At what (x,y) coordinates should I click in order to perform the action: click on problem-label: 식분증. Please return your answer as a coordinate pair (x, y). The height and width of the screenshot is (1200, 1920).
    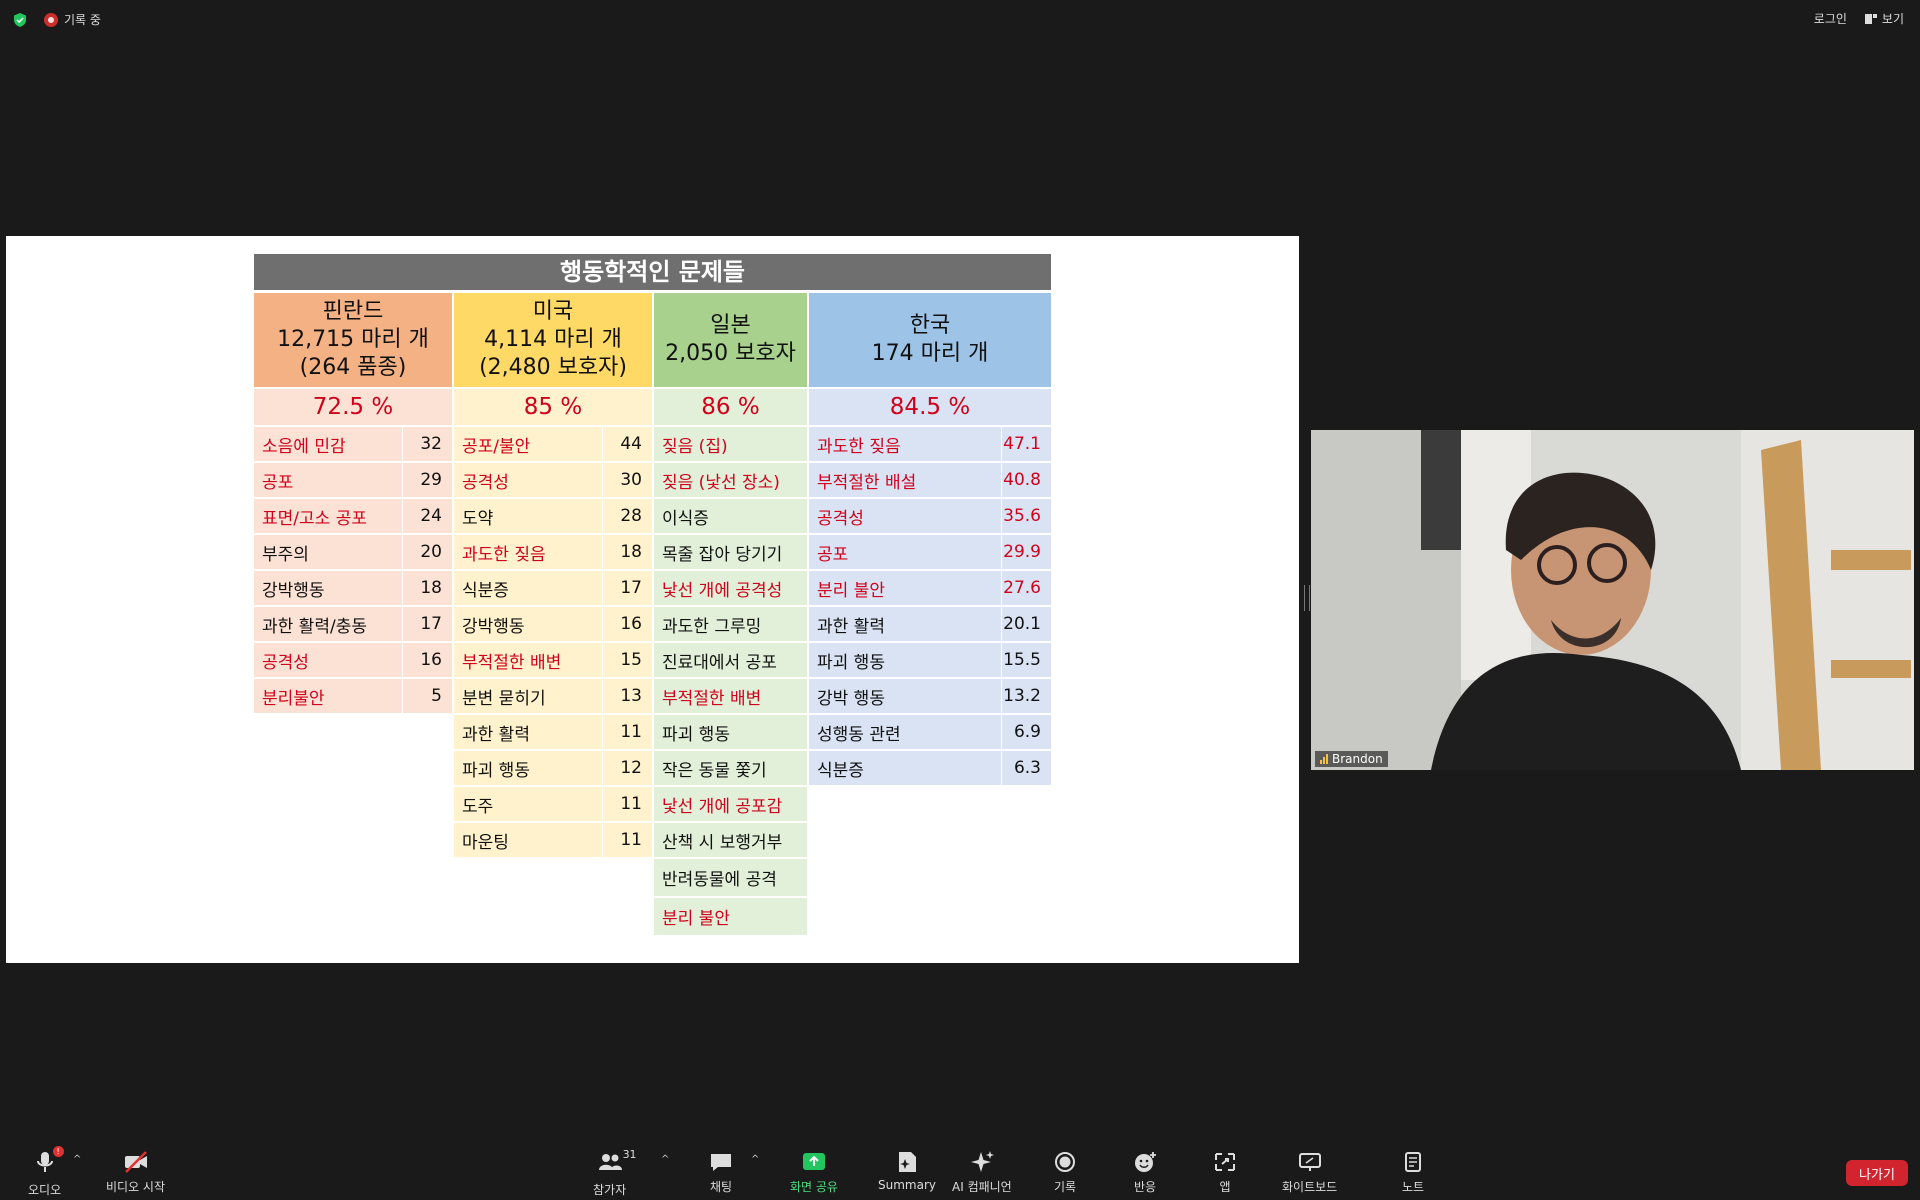
    Looking at the image, I should click on (528, 588).